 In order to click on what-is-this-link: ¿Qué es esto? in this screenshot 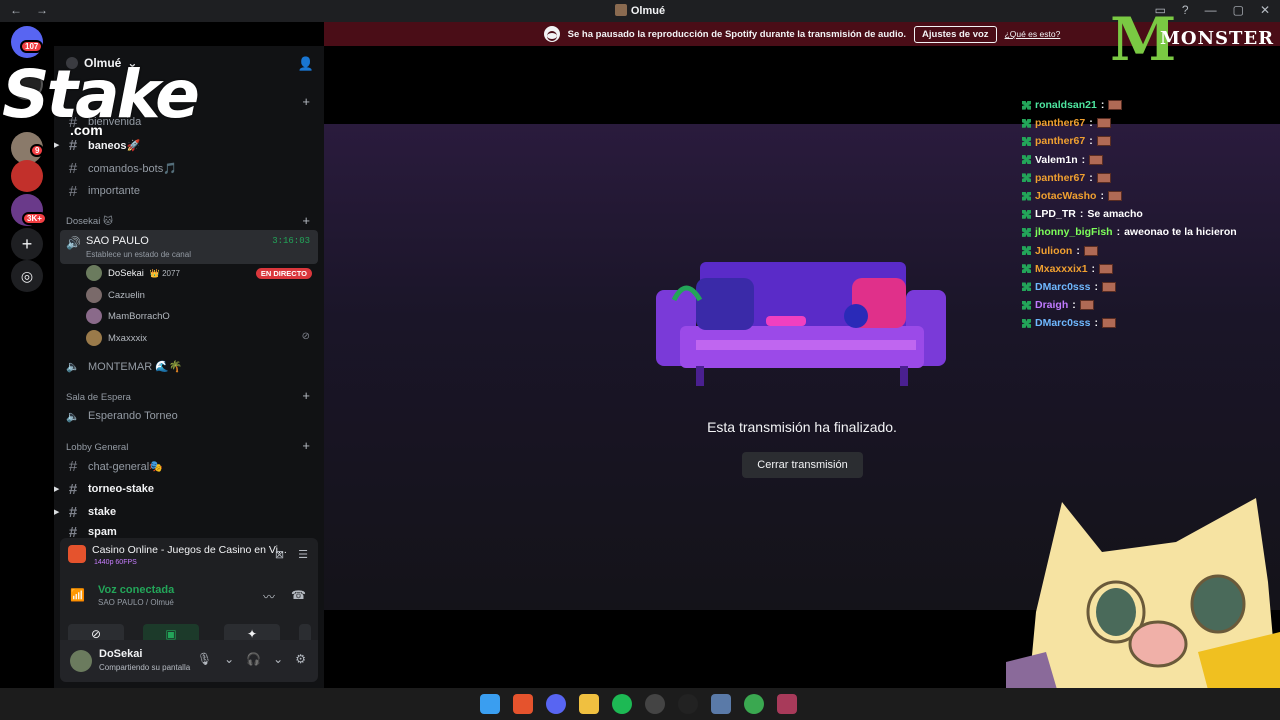, I will do `click(1033, 34)`.